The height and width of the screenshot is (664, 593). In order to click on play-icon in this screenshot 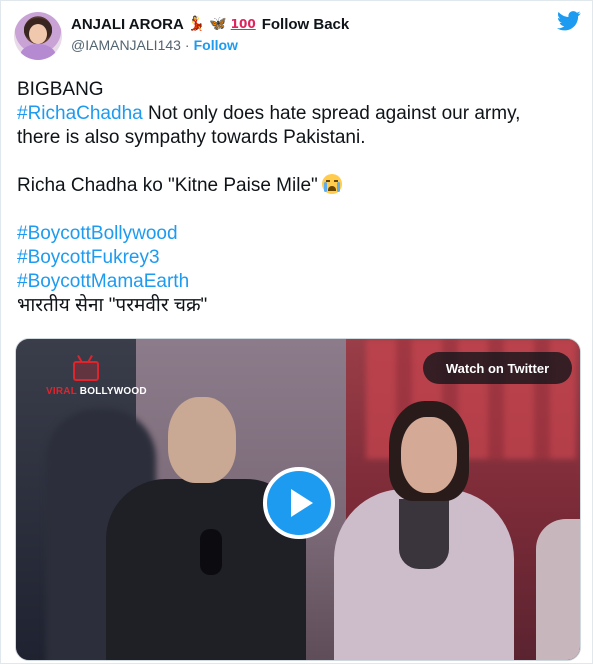, I will do `click(302, 503)`.